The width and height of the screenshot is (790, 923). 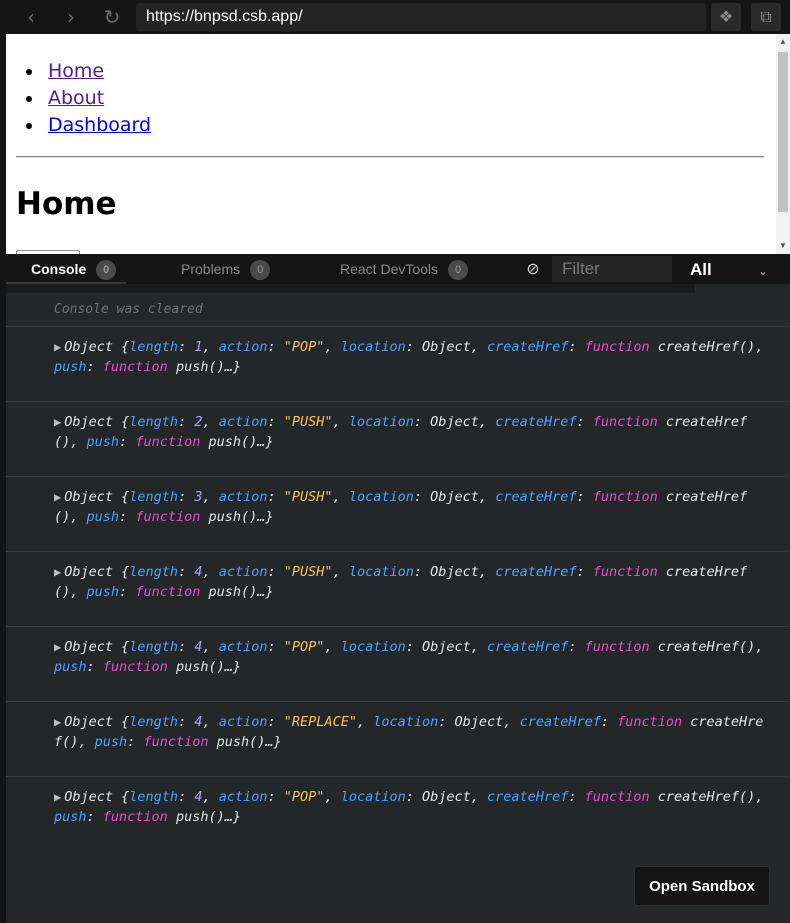 I want to click on scrollbar: ▲ ▼, so click(x=783, y=144).